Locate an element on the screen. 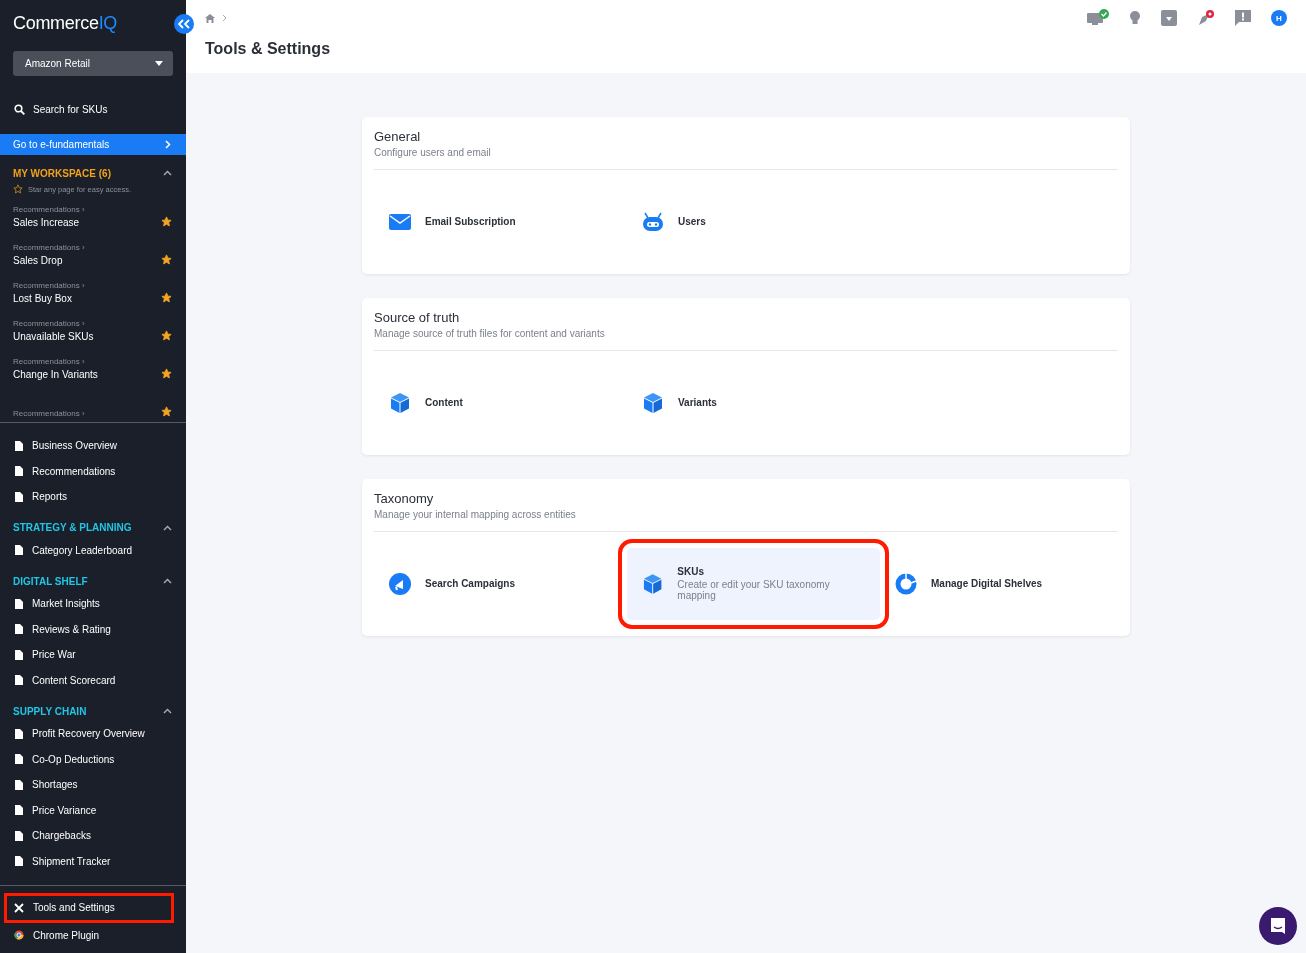 The image size is (1306, 953). search-icon is located at coordinates (19, 109).